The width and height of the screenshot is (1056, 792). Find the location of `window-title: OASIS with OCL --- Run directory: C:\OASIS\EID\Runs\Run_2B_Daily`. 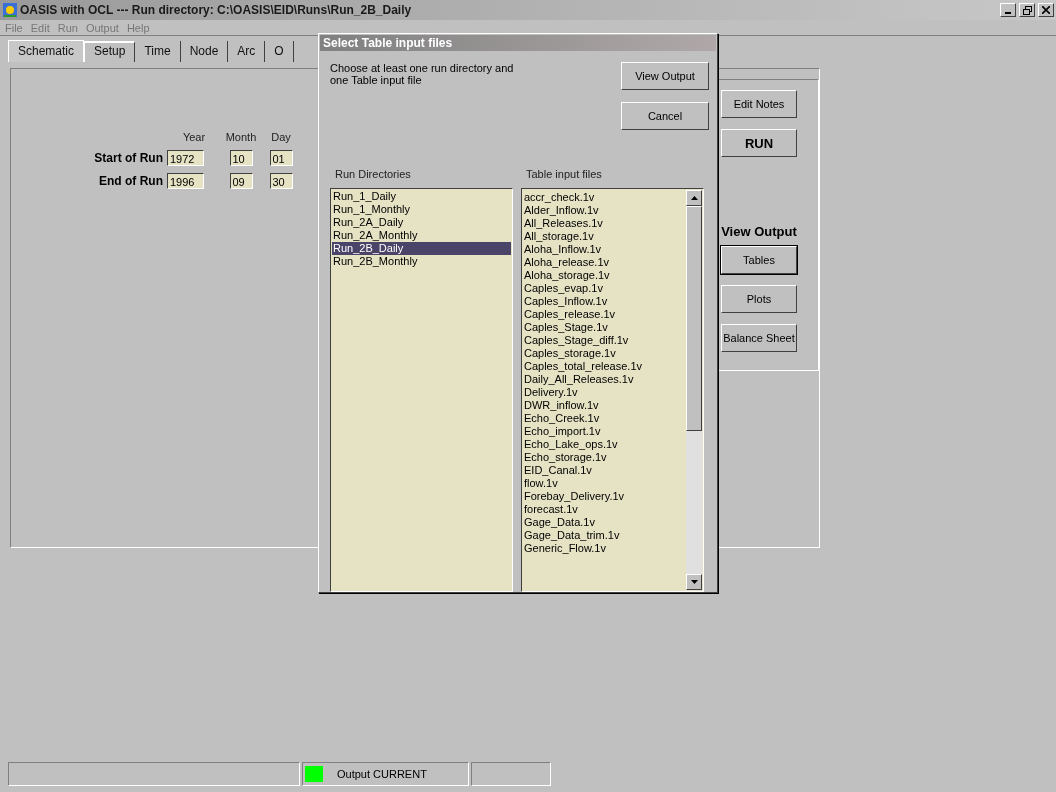

window-title: OASIS with OCL --- Run directory: C:\OASIS\EID\Runs\Run_2B_Daily is located at coordinates (216, 10).